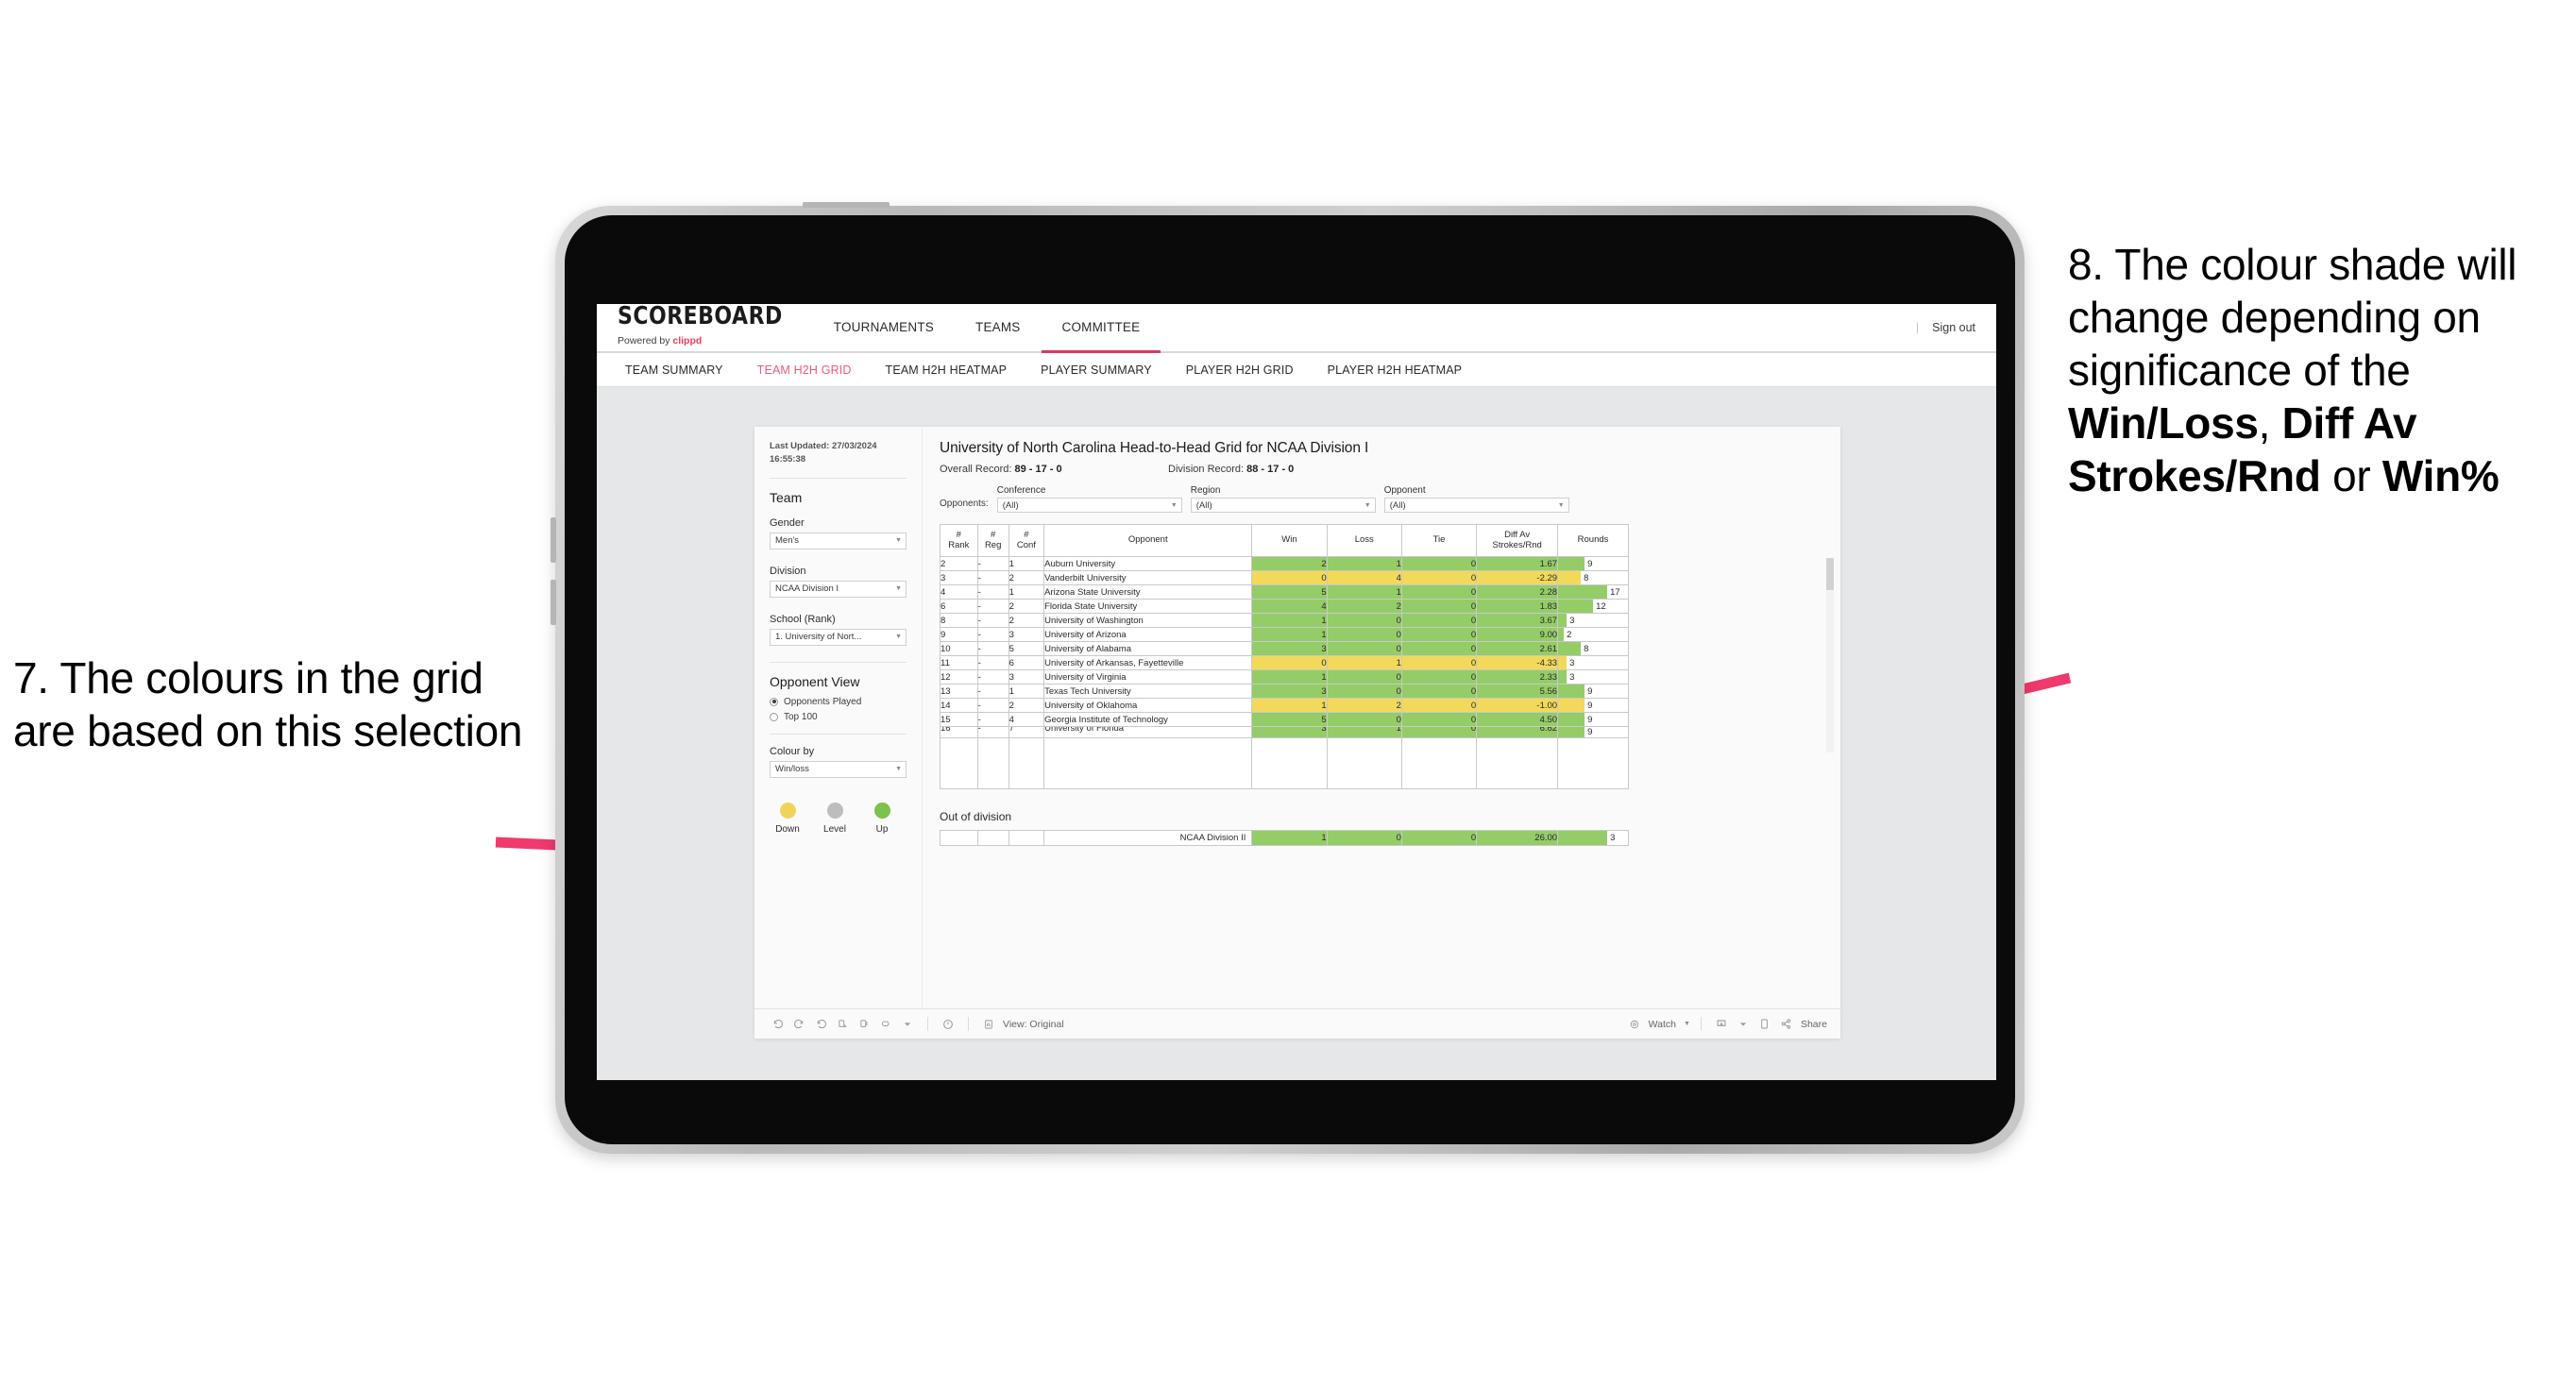 This screenshot has height=1386, width=2576. I want to click on subnav-item-team-h2h-heatmap: TEAM H2H HEATMAP, so click(947, 370).